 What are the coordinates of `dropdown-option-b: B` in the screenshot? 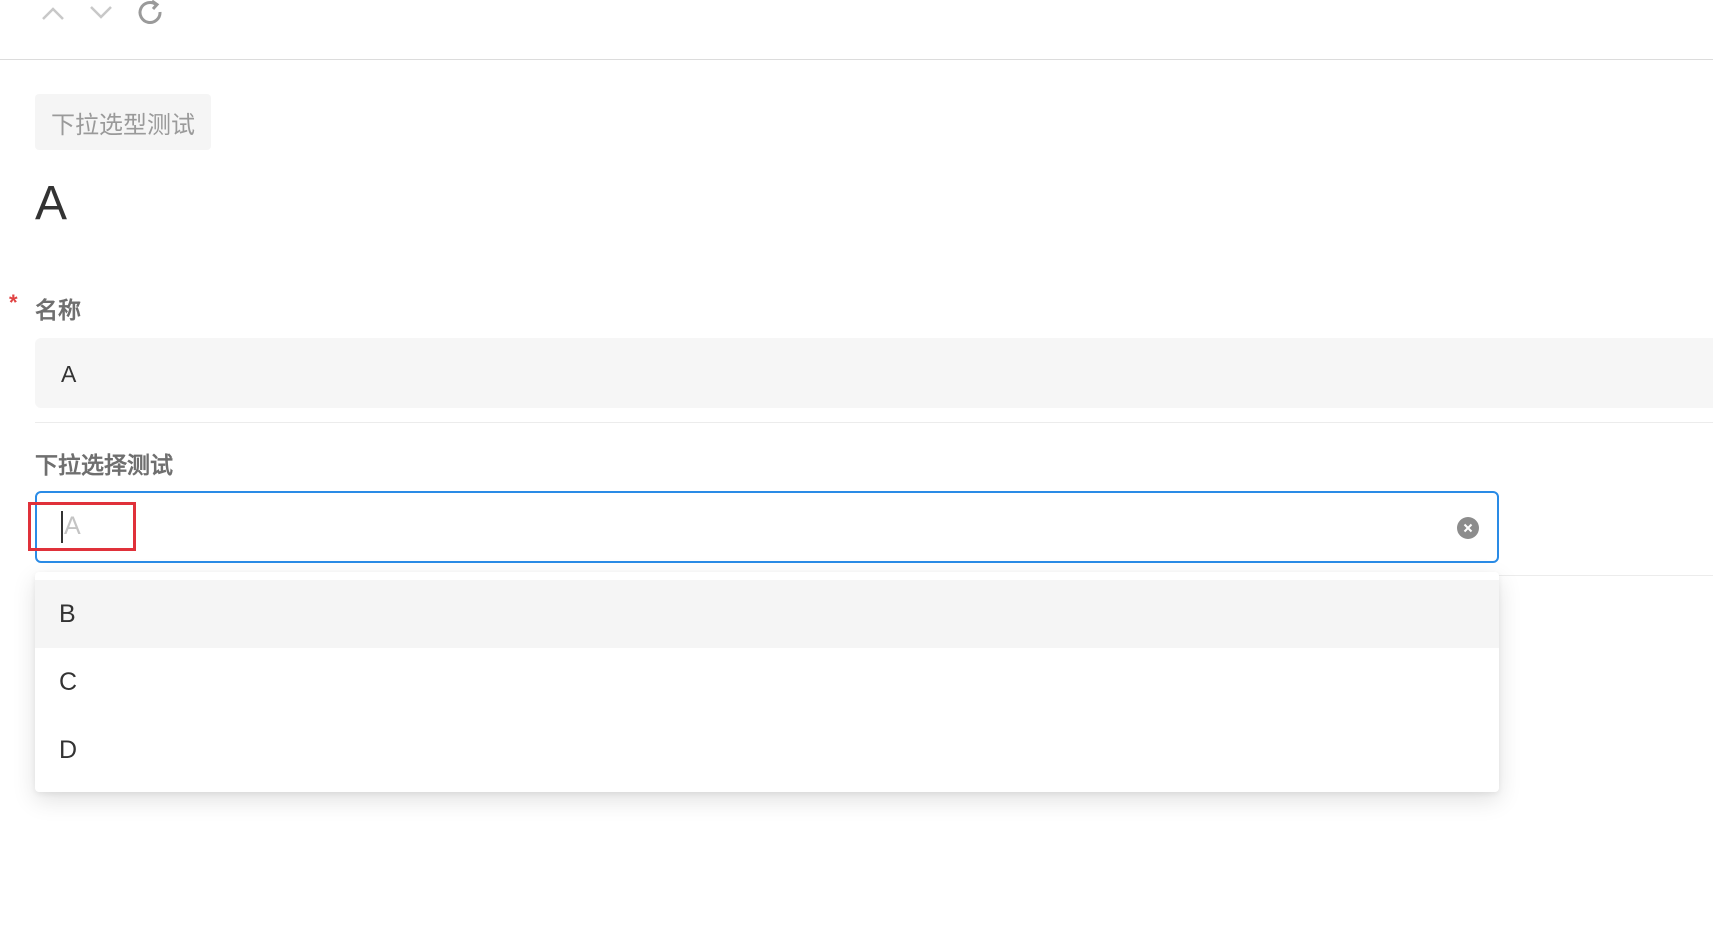 It's located at (767, 614).